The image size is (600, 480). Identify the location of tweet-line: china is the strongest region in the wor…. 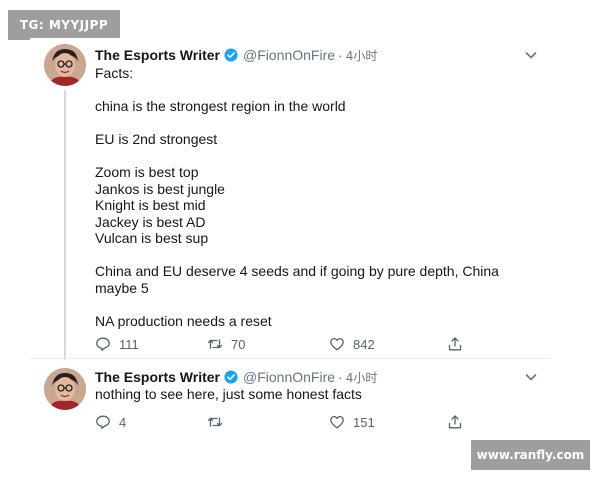
(220, 106).